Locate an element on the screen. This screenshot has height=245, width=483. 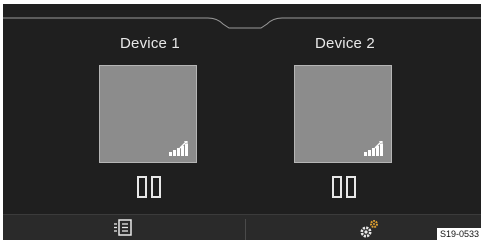
list-menu-button is located at coordinates (122, 227).